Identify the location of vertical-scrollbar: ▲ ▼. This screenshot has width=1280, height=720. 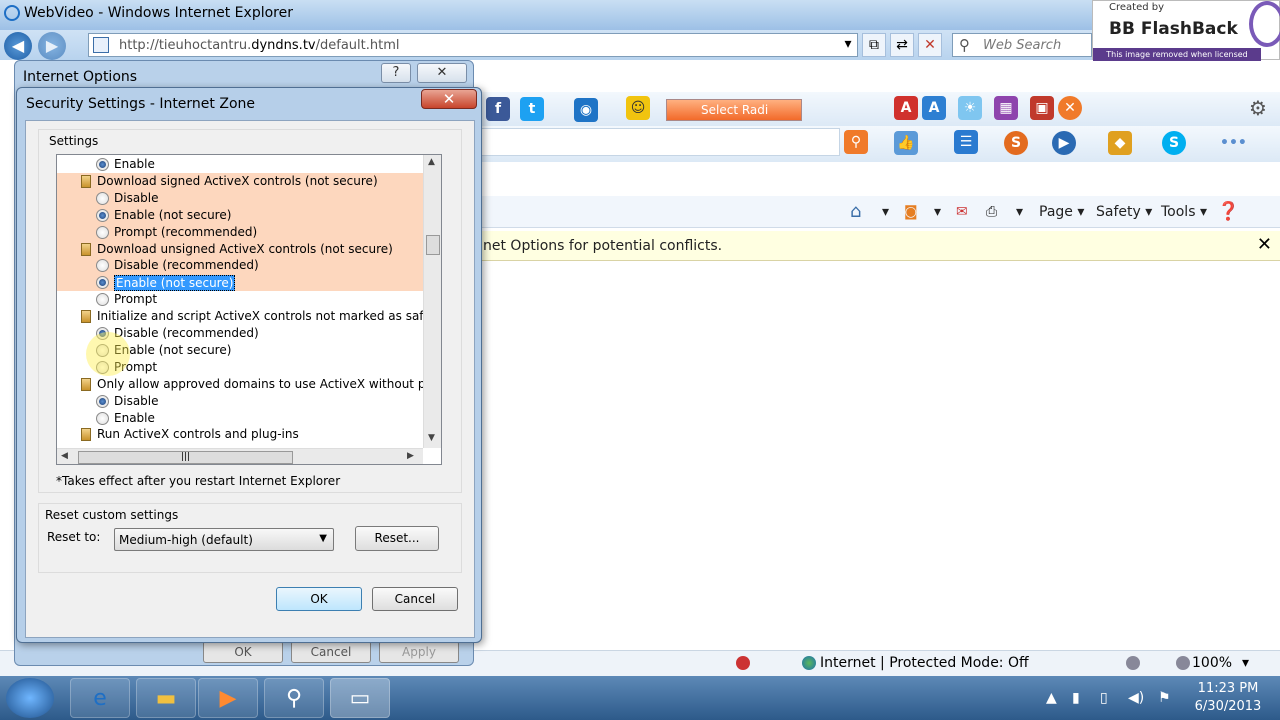
(432, 301).